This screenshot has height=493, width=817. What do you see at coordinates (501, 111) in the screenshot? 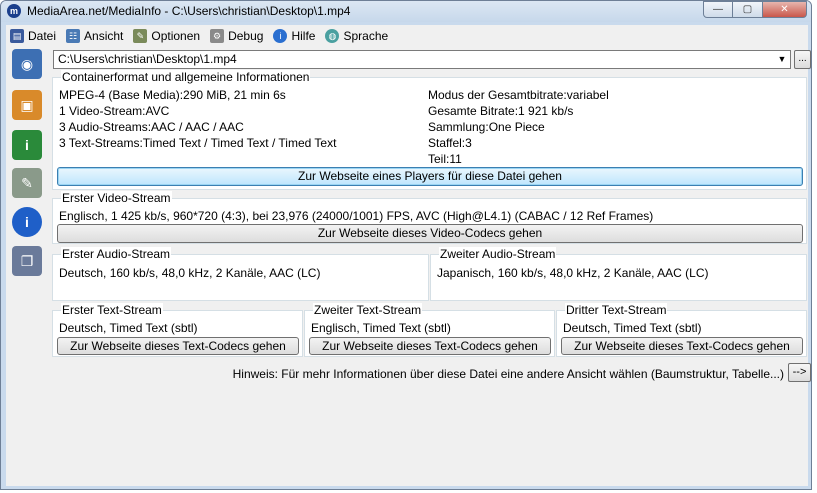
I see `general-info-line: Gesamte Bitrate:1 921 kb/s` at bounding box center [501, 111].